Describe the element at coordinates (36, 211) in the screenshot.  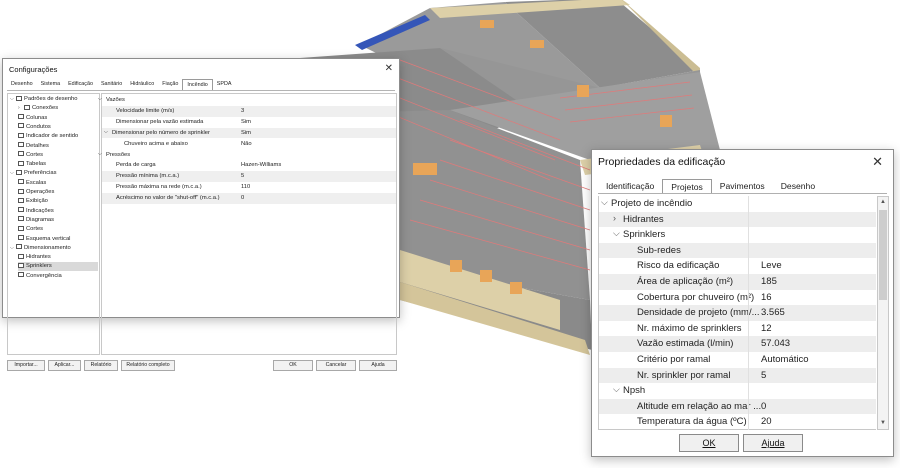
I see `tree-item: Indicações` at that location.